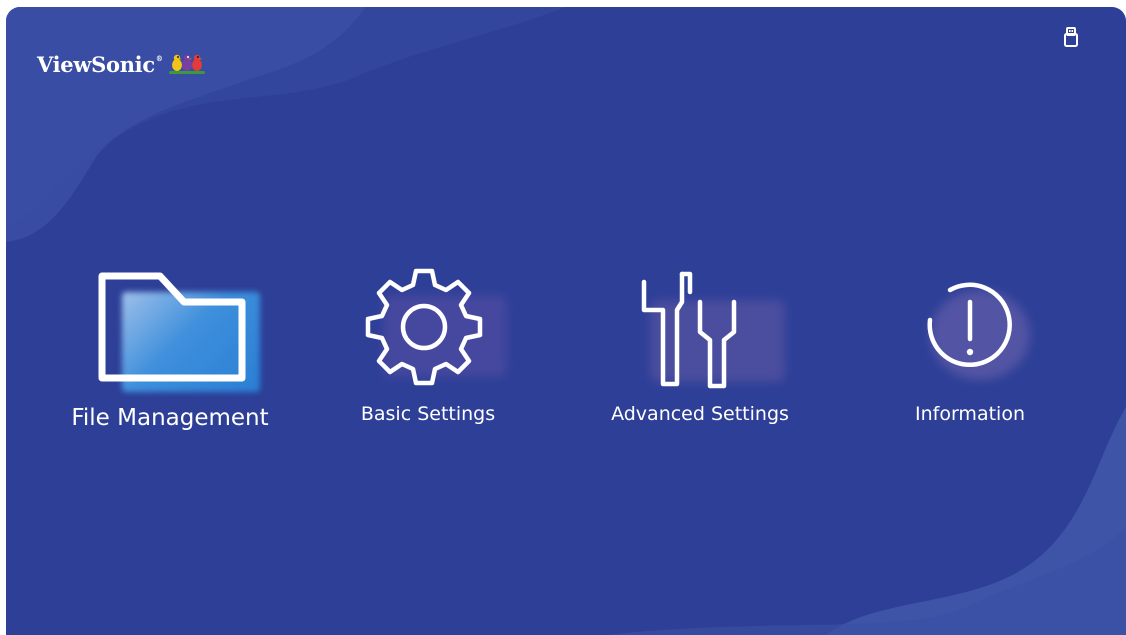  I want to click on usb-drive-icon, so click(1071, 37).